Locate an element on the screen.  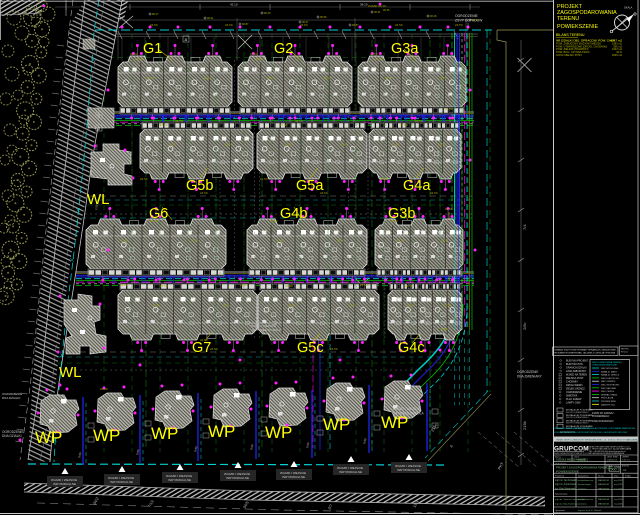
svg-text: Projektant is located at coordinates (559, 475).